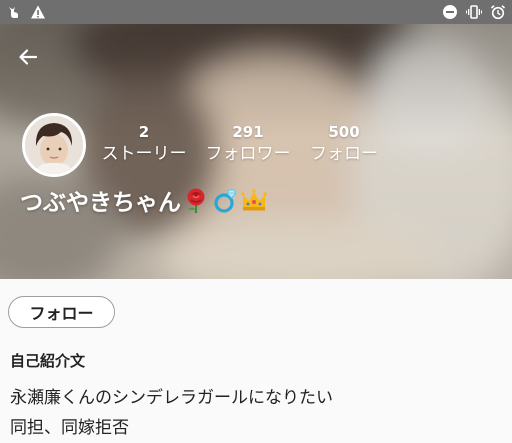 This screenshot has height=443, width=512. What do you see at coordinates (144, 154) in the screenshot?
I see `stories-label: ストーリー` at bounding box center [144, 154].